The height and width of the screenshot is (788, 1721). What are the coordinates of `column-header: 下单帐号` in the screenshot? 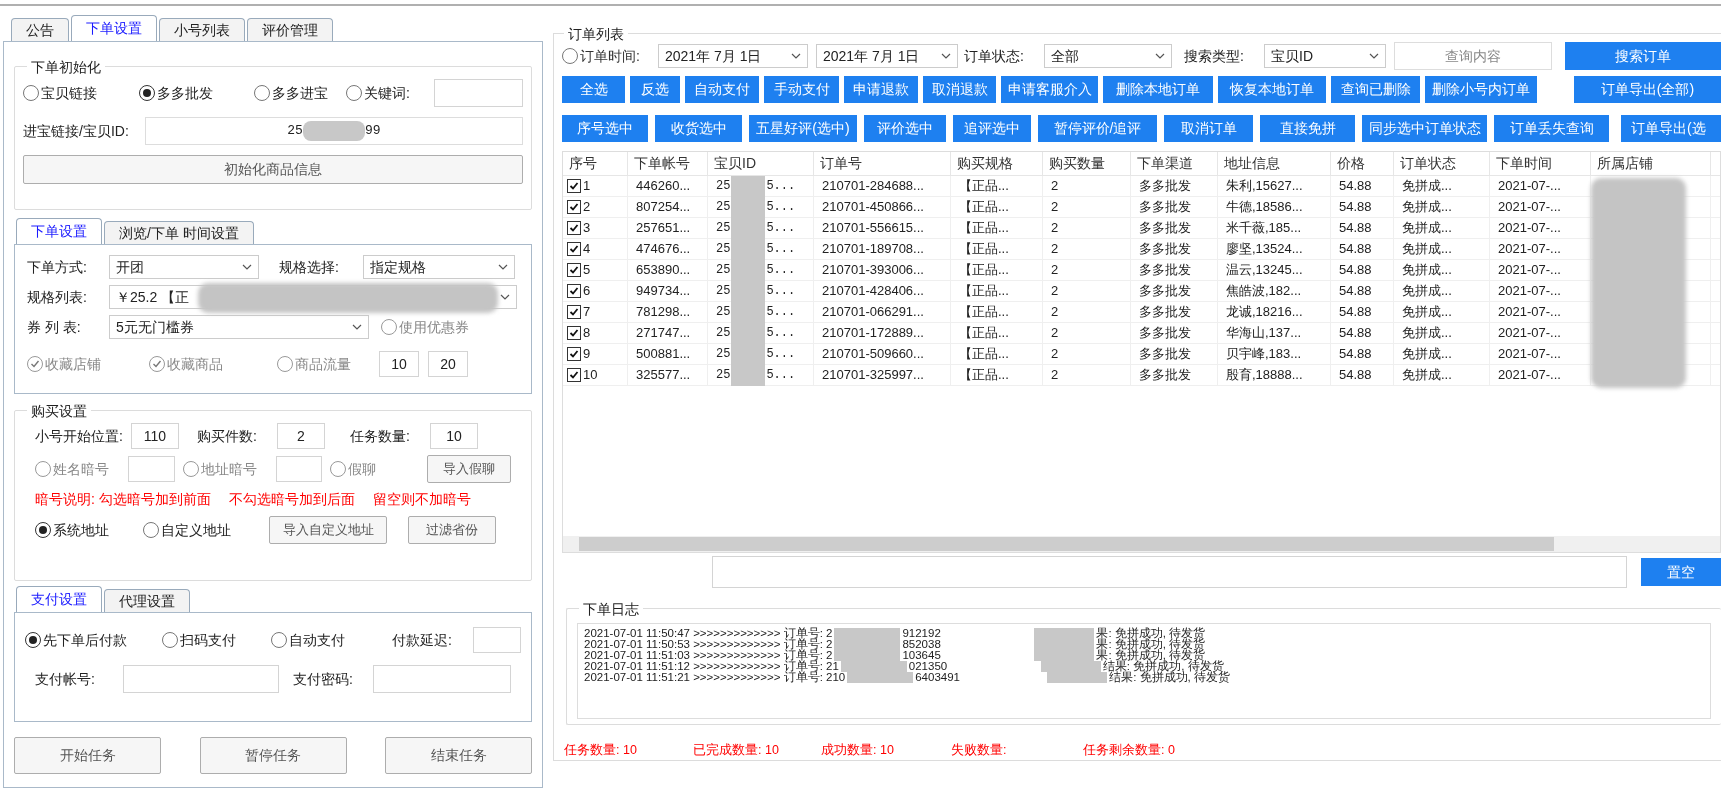 It's located at (668, 164).